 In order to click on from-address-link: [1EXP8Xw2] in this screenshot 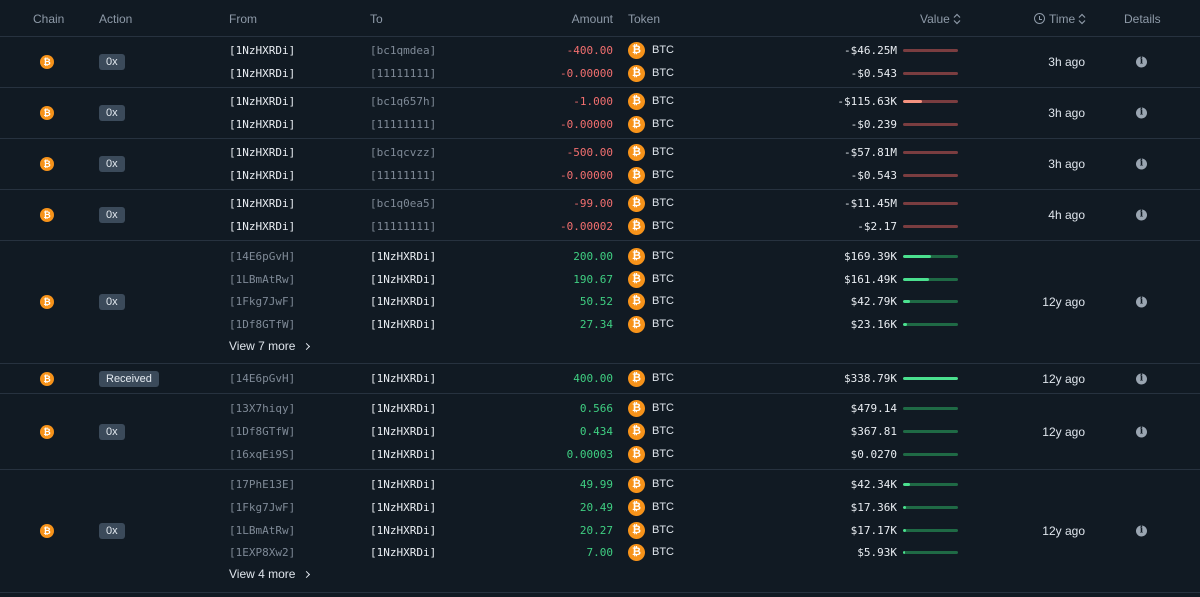, I will do `click(262, 552)`.